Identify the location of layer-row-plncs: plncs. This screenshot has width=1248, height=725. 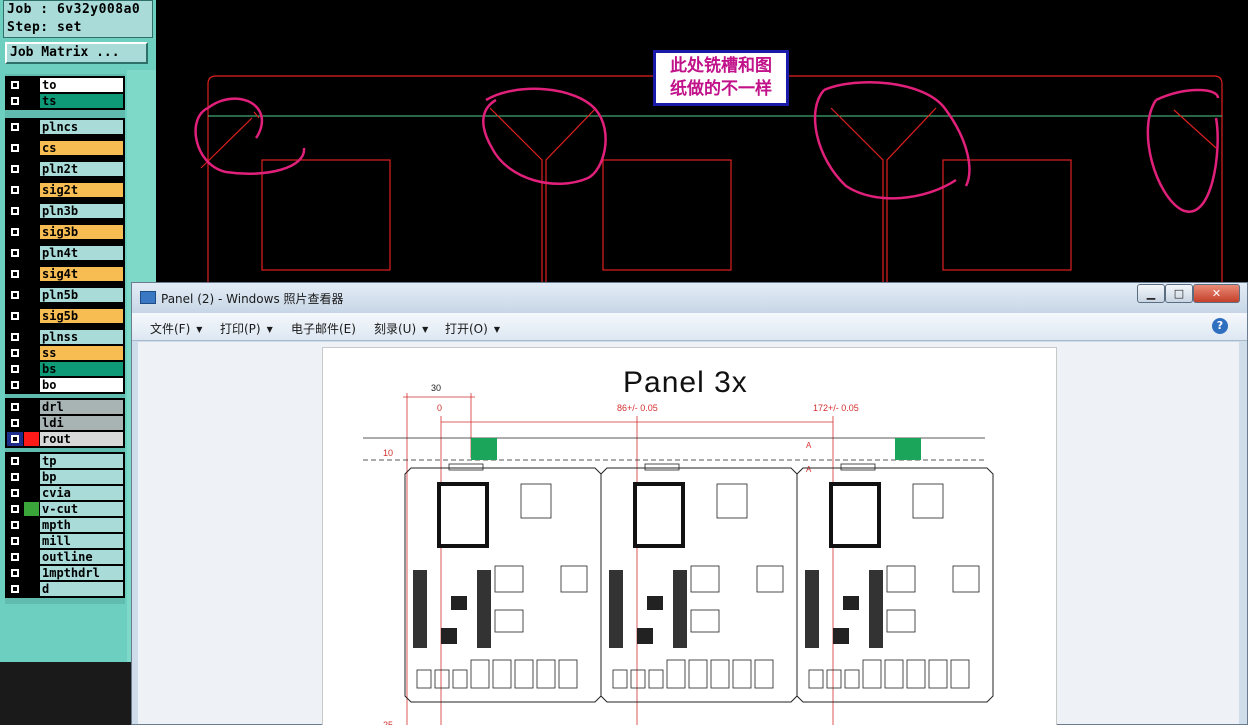
(65, 129).